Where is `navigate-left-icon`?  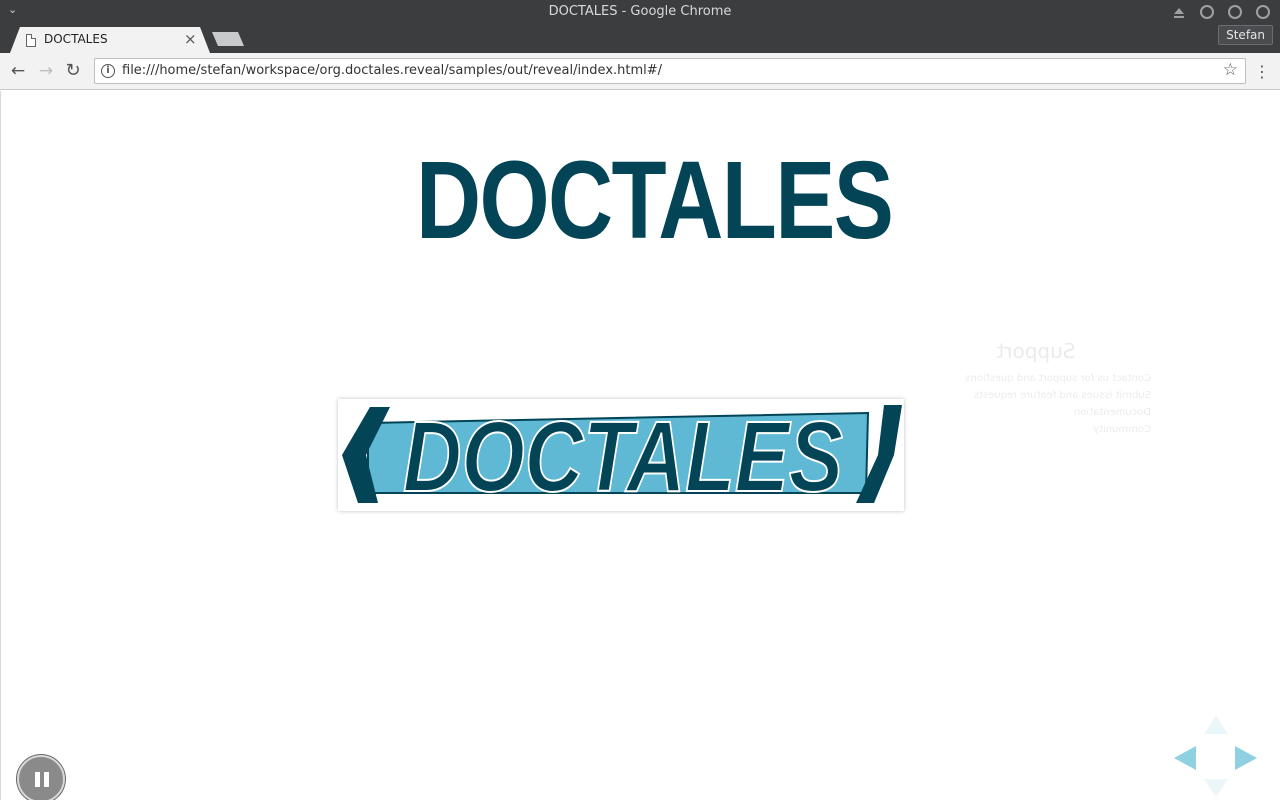
navigate-left-icon is located at coordinates (1185, 758).